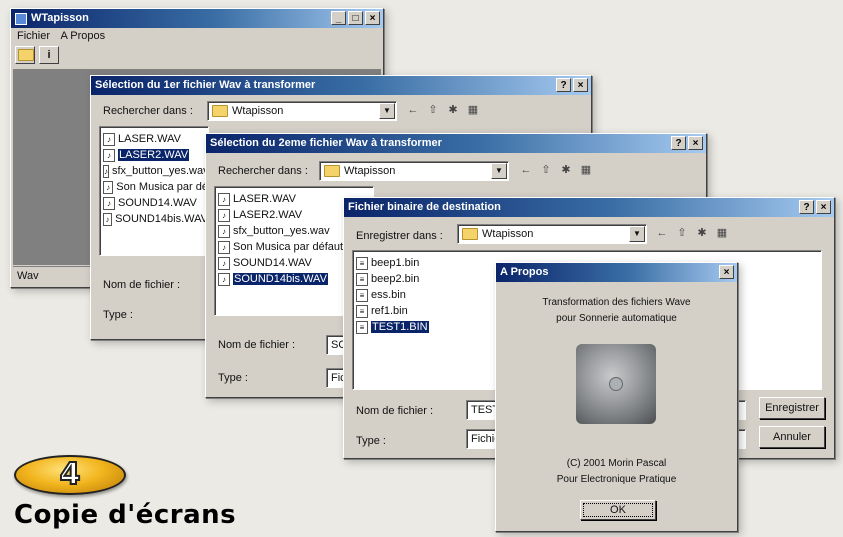  I want to click on speaker-center, so click(616, 384).